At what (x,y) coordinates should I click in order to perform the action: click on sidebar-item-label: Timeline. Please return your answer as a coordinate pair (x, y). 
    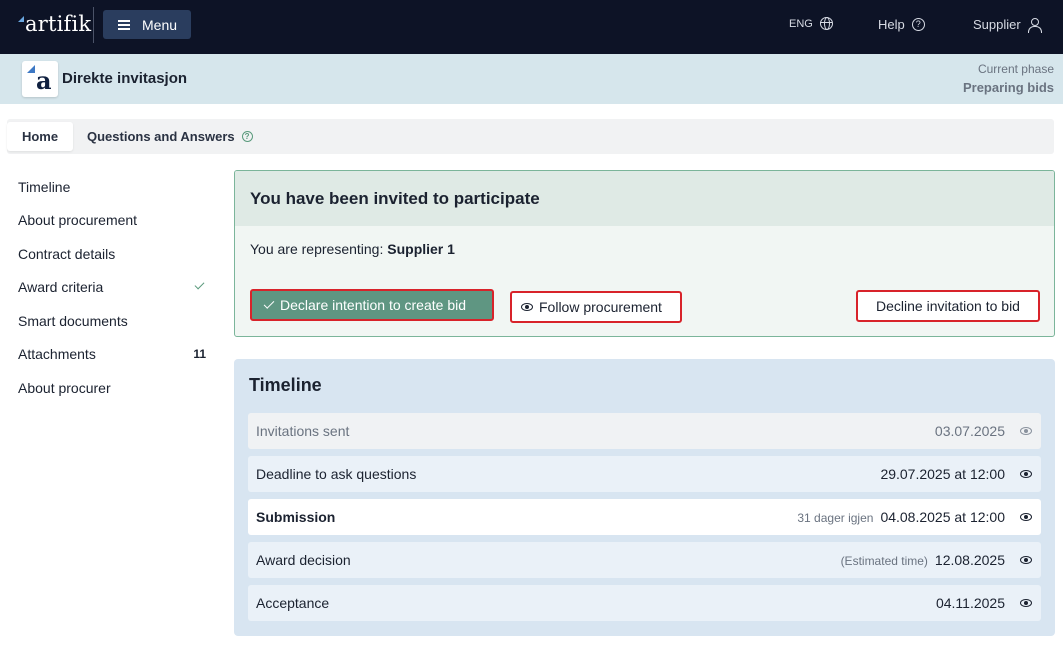
    Looking at the image, I should click on (44, 186).